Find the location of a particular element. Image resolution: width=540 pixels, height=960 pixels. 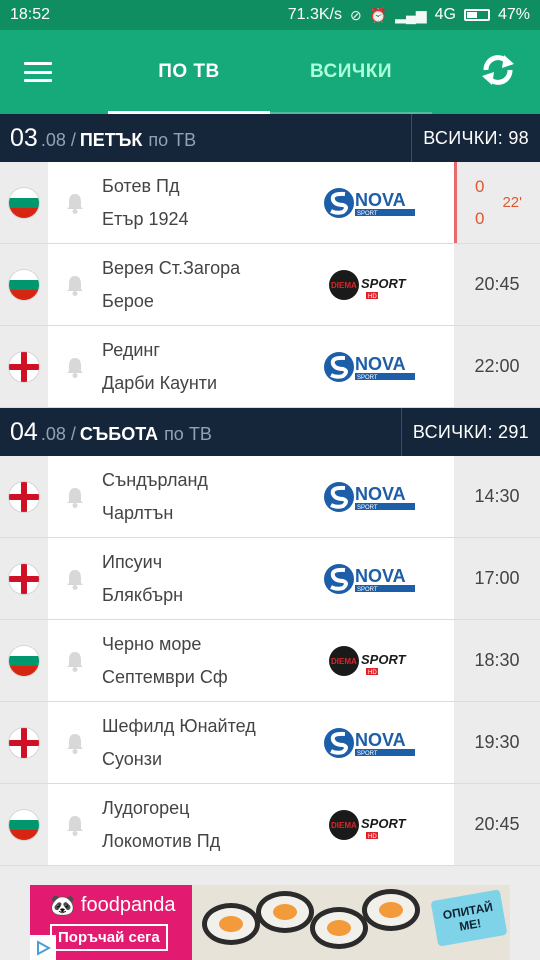

ad-banner: 🐼 foodpanda Поръчай сега ОПИТАЙ МЕ! is located at coordinates (270, 922).